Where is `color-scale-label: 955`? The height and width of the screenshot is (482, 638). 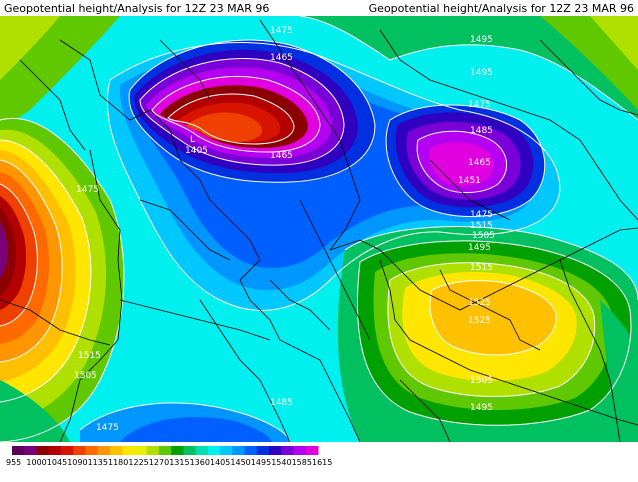
color-scale-label: 955 is located at coordinates (13, 462).